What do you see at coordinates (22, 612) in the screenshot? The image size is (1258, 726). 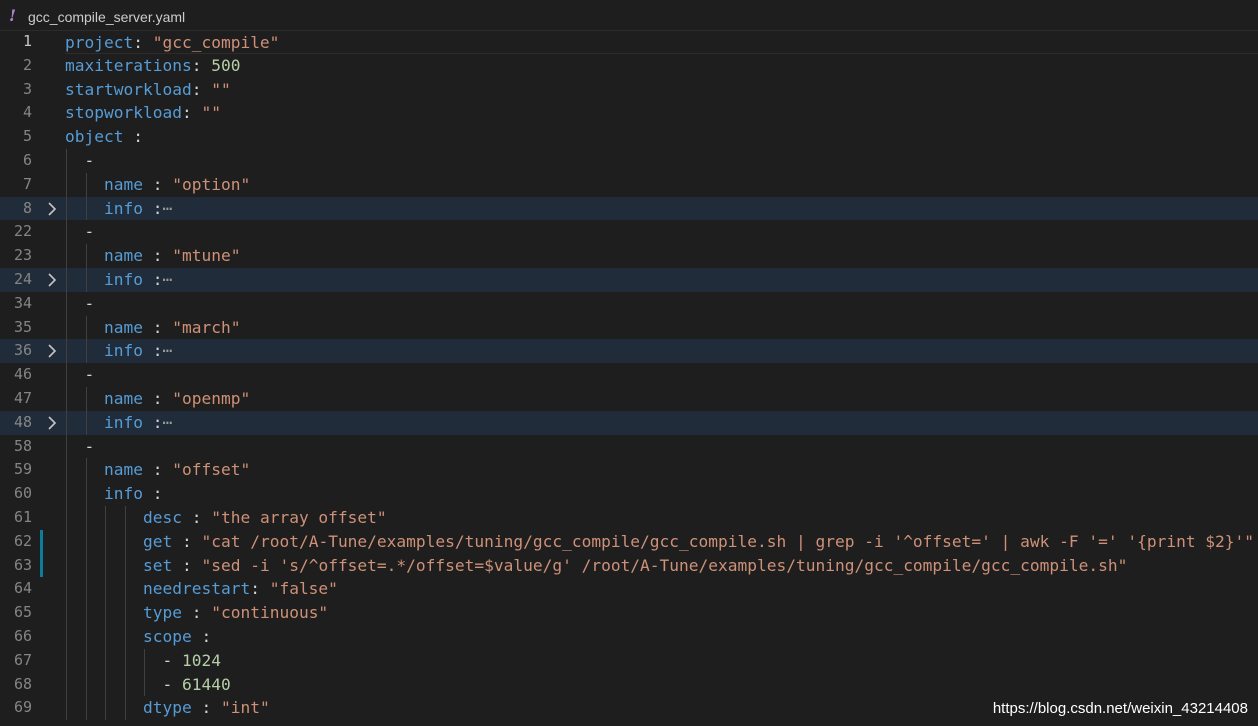 I see `line-number: 65` at bounding box center [22, 612].